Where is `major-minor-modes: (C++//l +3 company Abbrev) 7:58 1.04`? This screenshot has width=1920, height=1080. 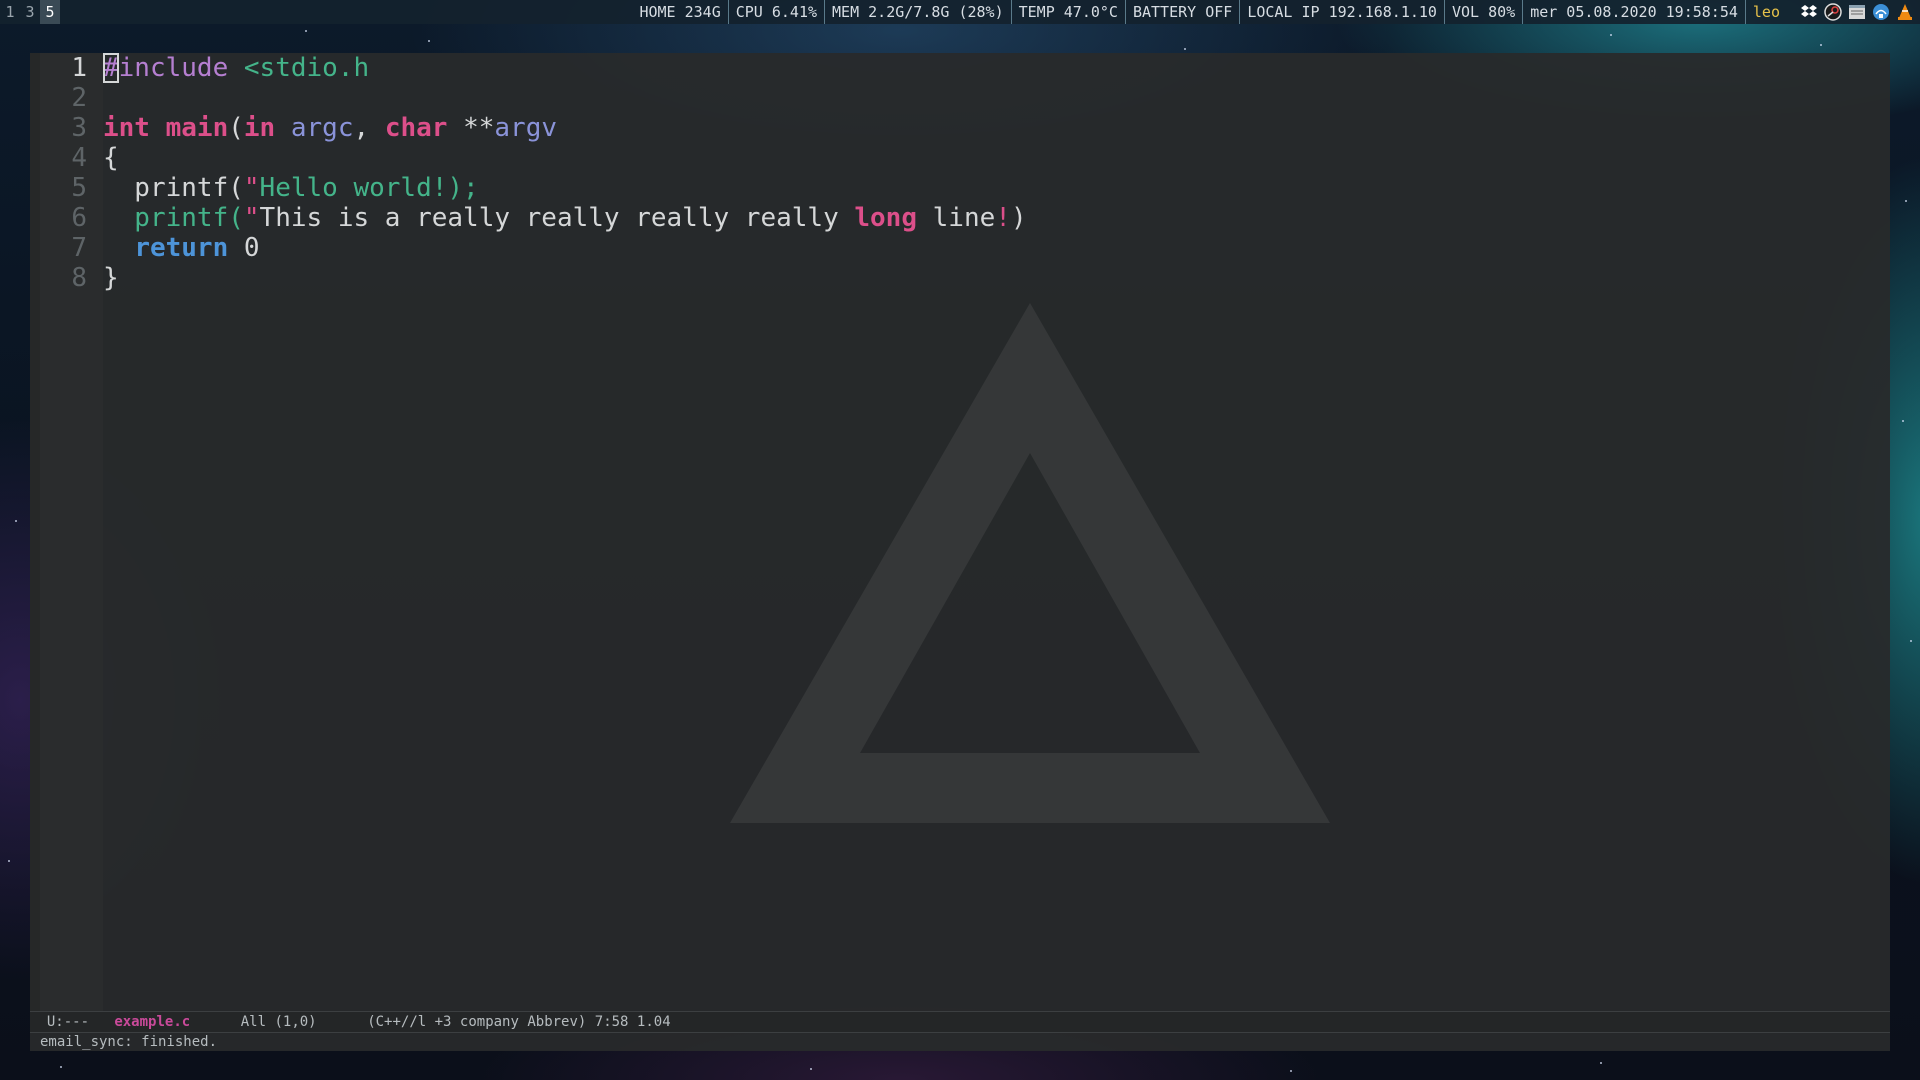 major-minor-modes: (C++//l +3 company Abbrev) 7:58 1.04 is located at coordinates (518, 1022).